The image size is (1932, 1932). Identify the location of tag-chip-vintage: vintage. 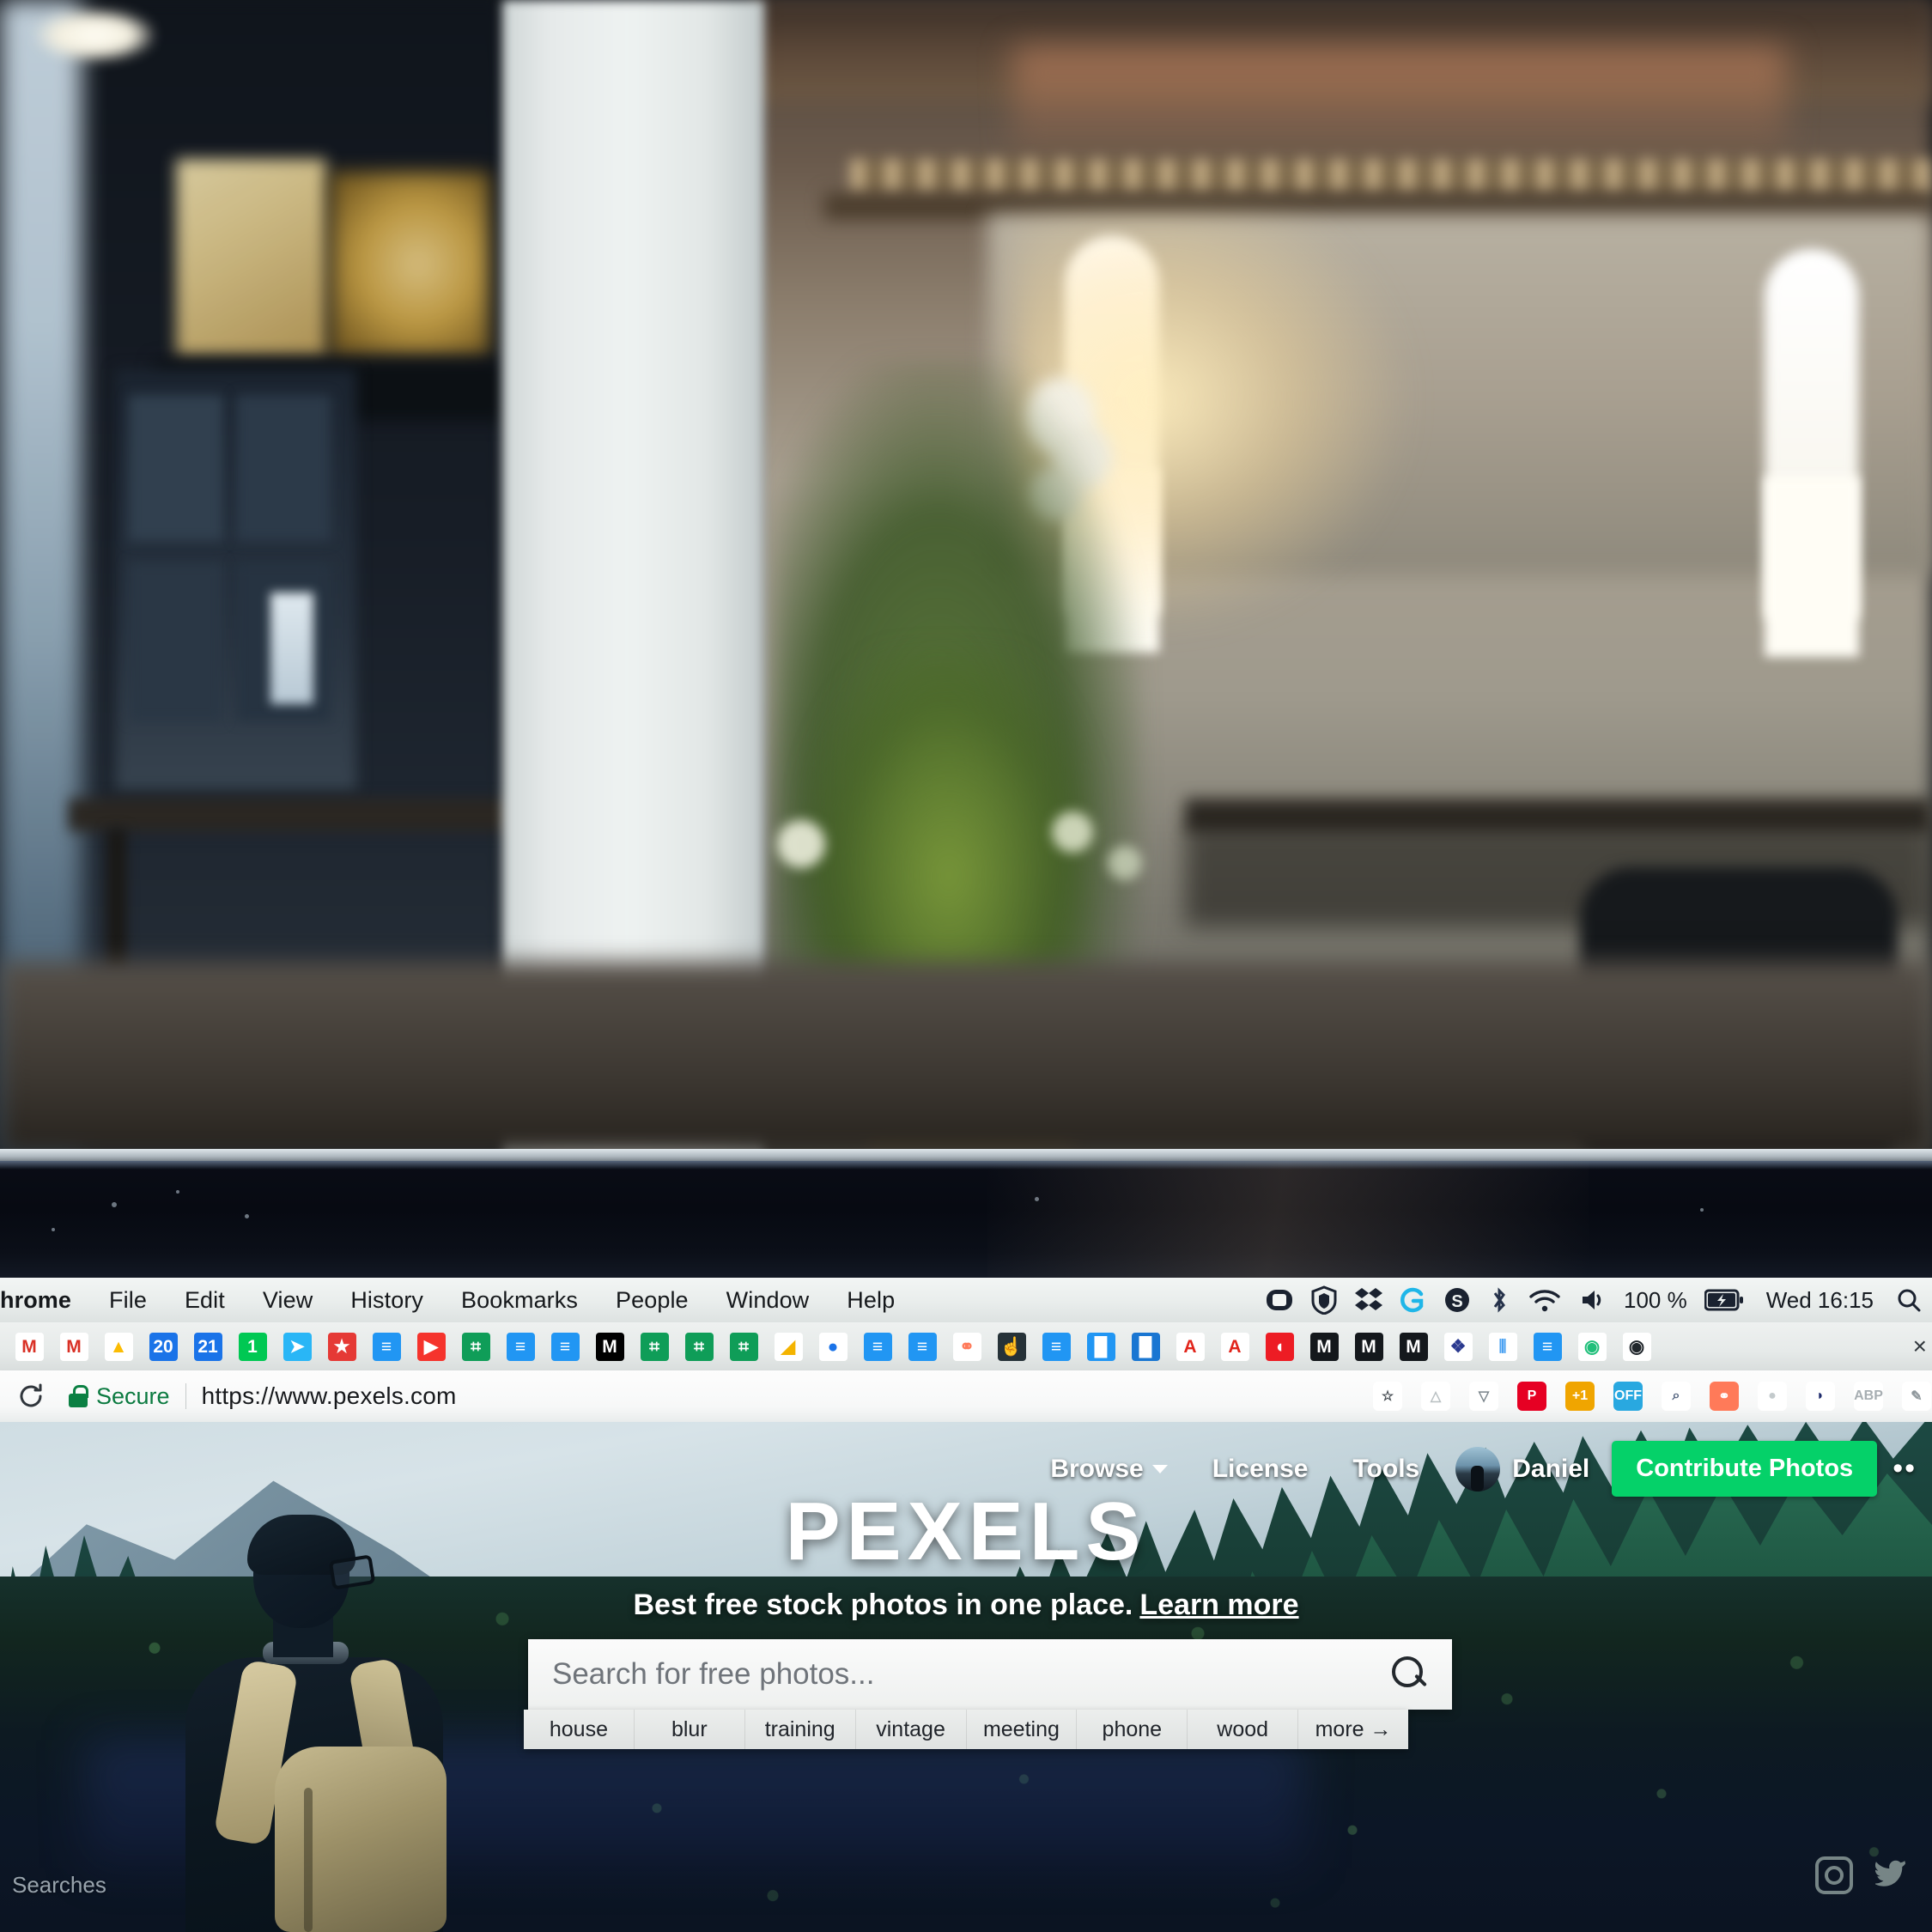
(911, 1729).